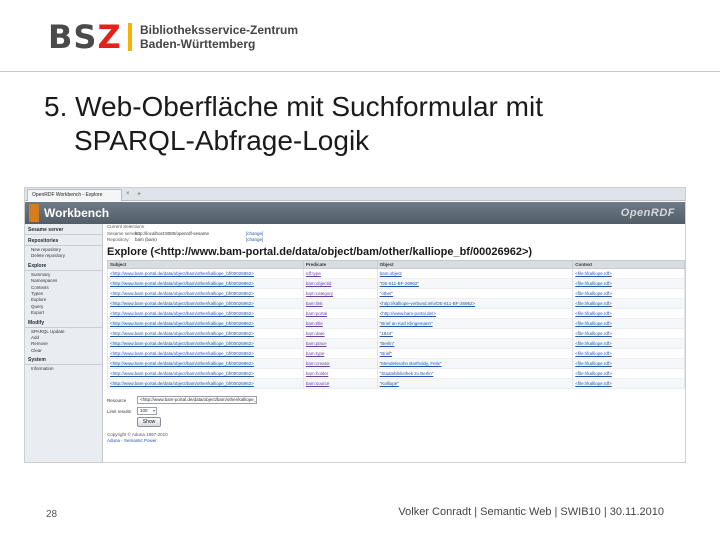 The width and height of the screenshot is (720, 540). What do you see at coordinates (340, 373) in the screenshot?
I see `table-cell-predicate: bam:holder` at bounding box center [340, 373].